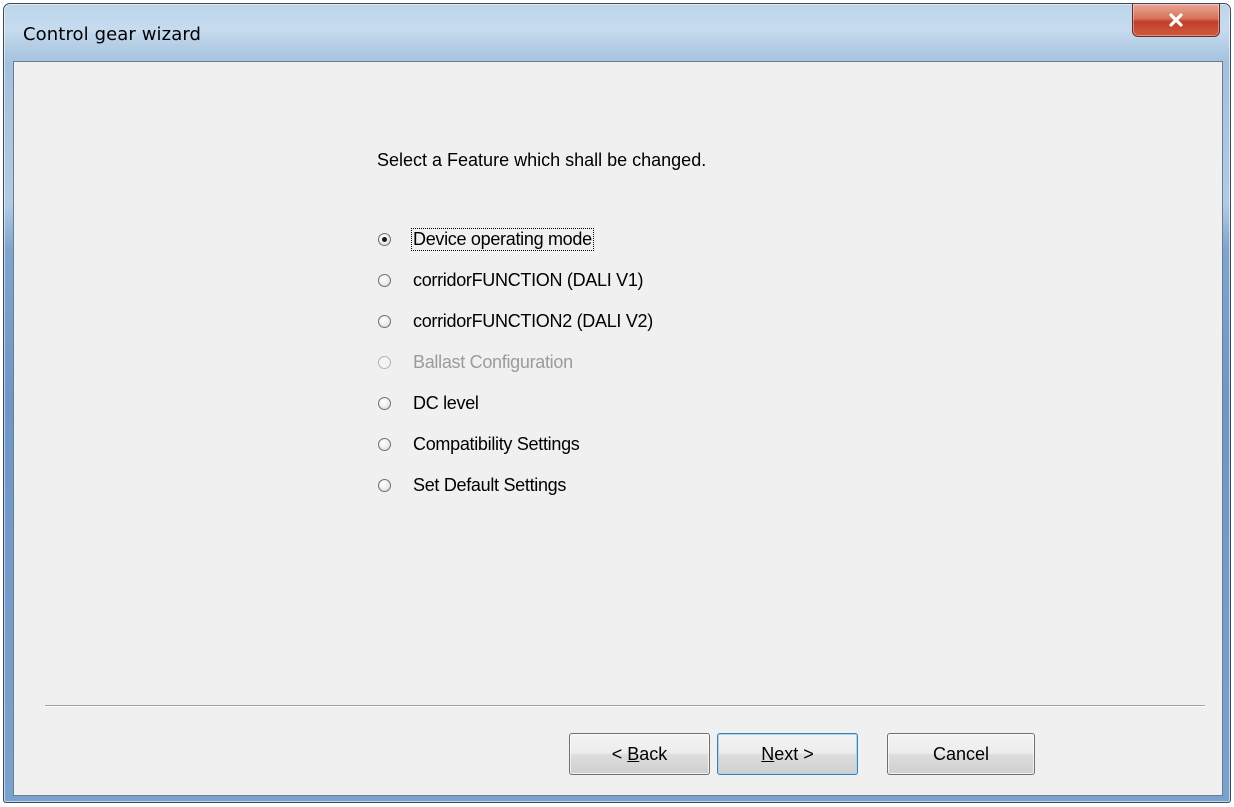 The image size is (1234, 807). Describe the element at coordinates (542, 160) in the screenshot. I see `instruction-text: Select a Feature which shall be changed.` at that location.